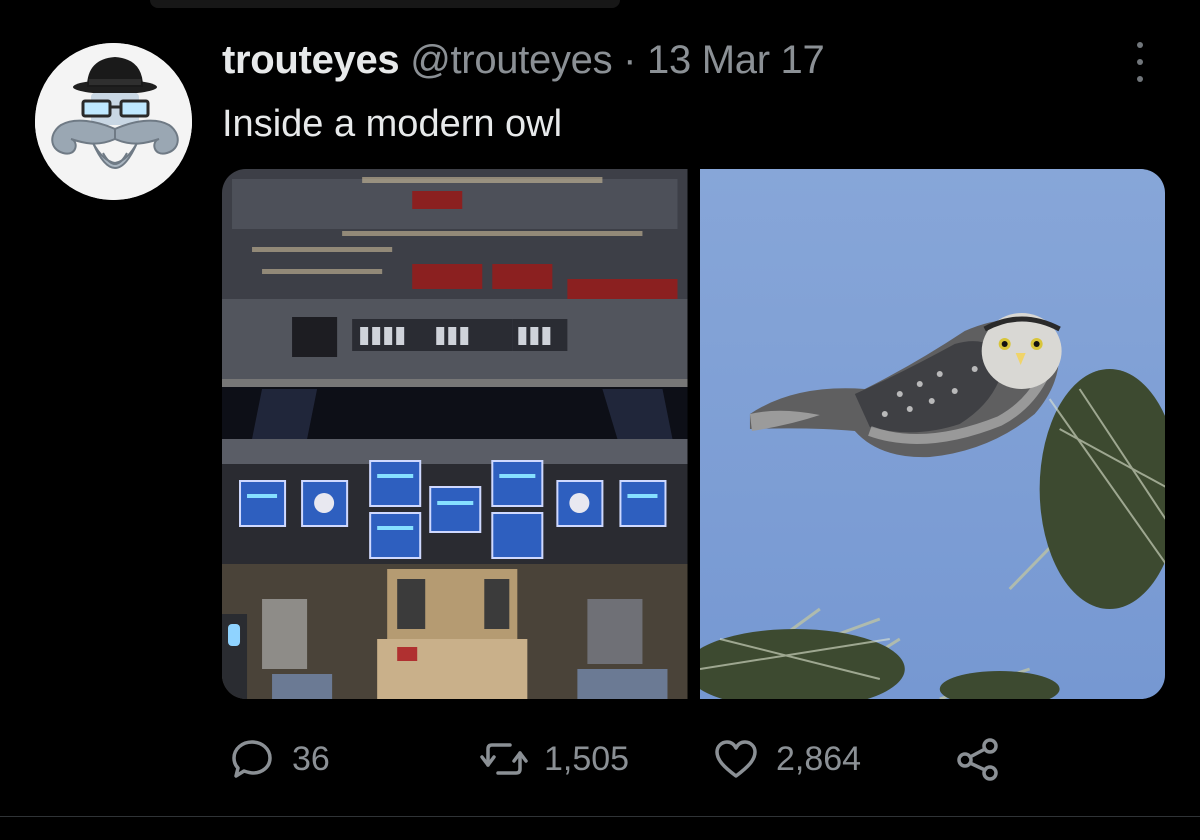 This screenshot has width=1200, height=840. Describe the element at coordinates (504, 759) in the screenshot. I see `retweet-arrows-icon` at that location.